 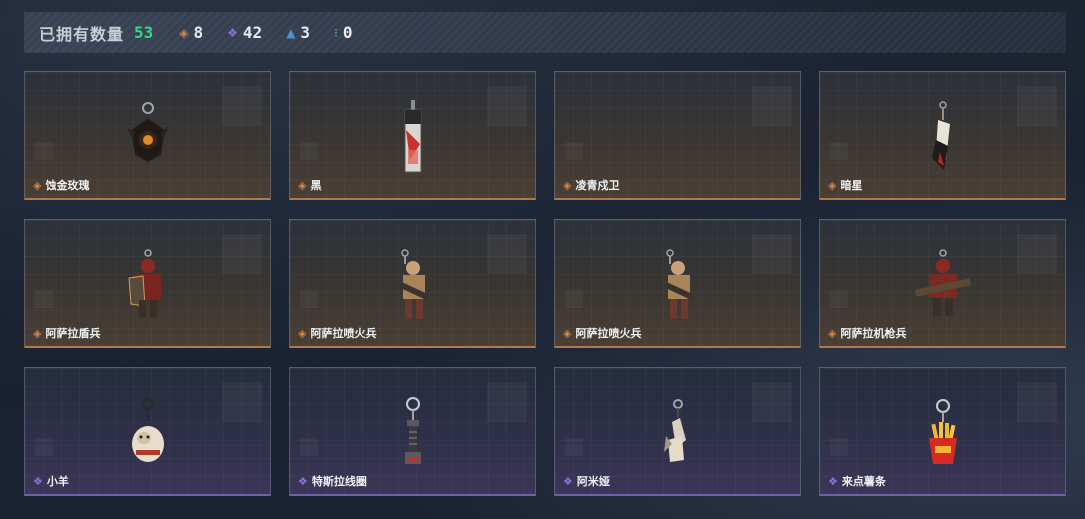 I want to click on stat-teal-value: 0, so click(x=347, y=32).